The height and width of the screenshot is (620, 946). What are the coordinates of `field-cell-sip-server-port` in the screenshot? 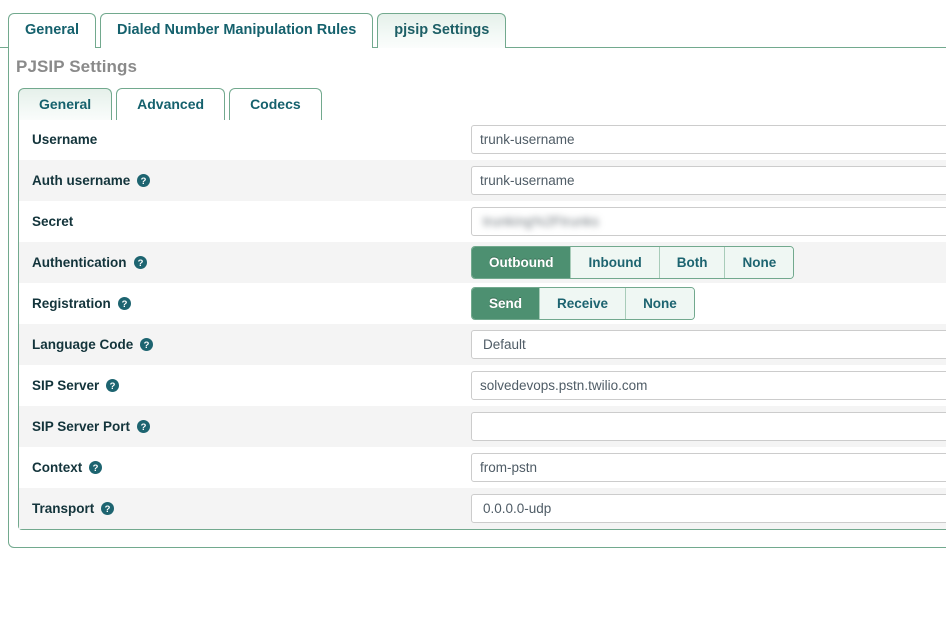 It's located at (708, 426).